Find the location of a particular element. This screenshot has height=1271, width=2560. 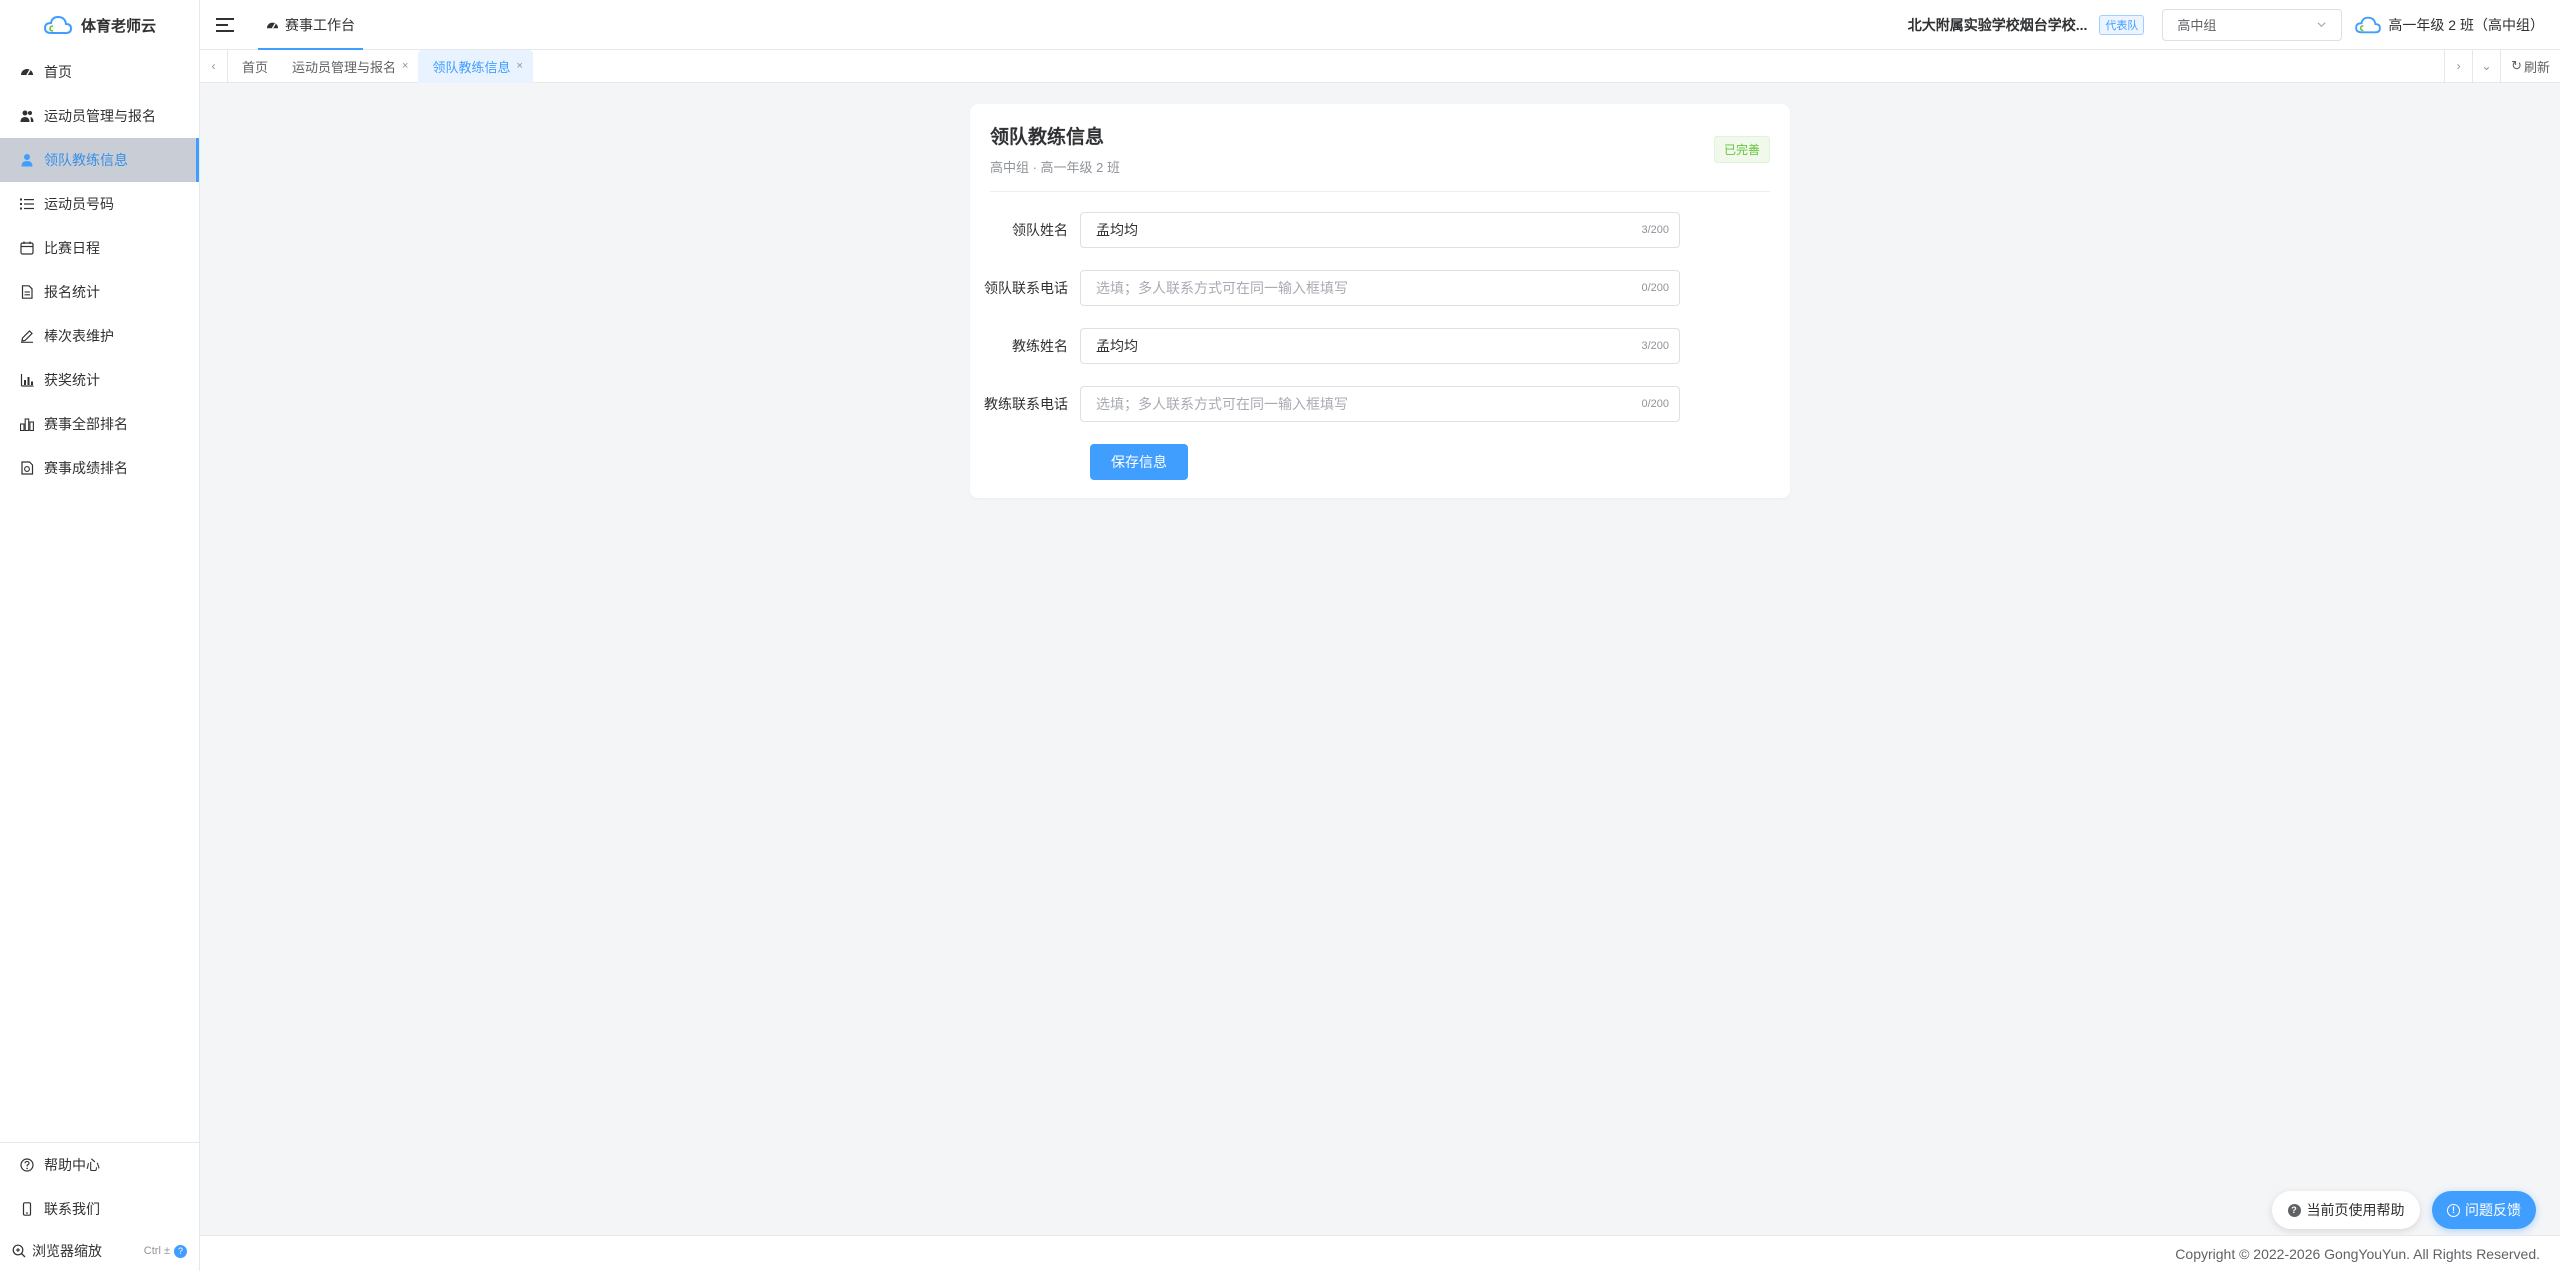

visited-tabs-bar: ‹ 首页 运动员管理与报名 × 领队教练信息 × › ⌄ ↻ 刷新 is located at coordinates (1380, 66).